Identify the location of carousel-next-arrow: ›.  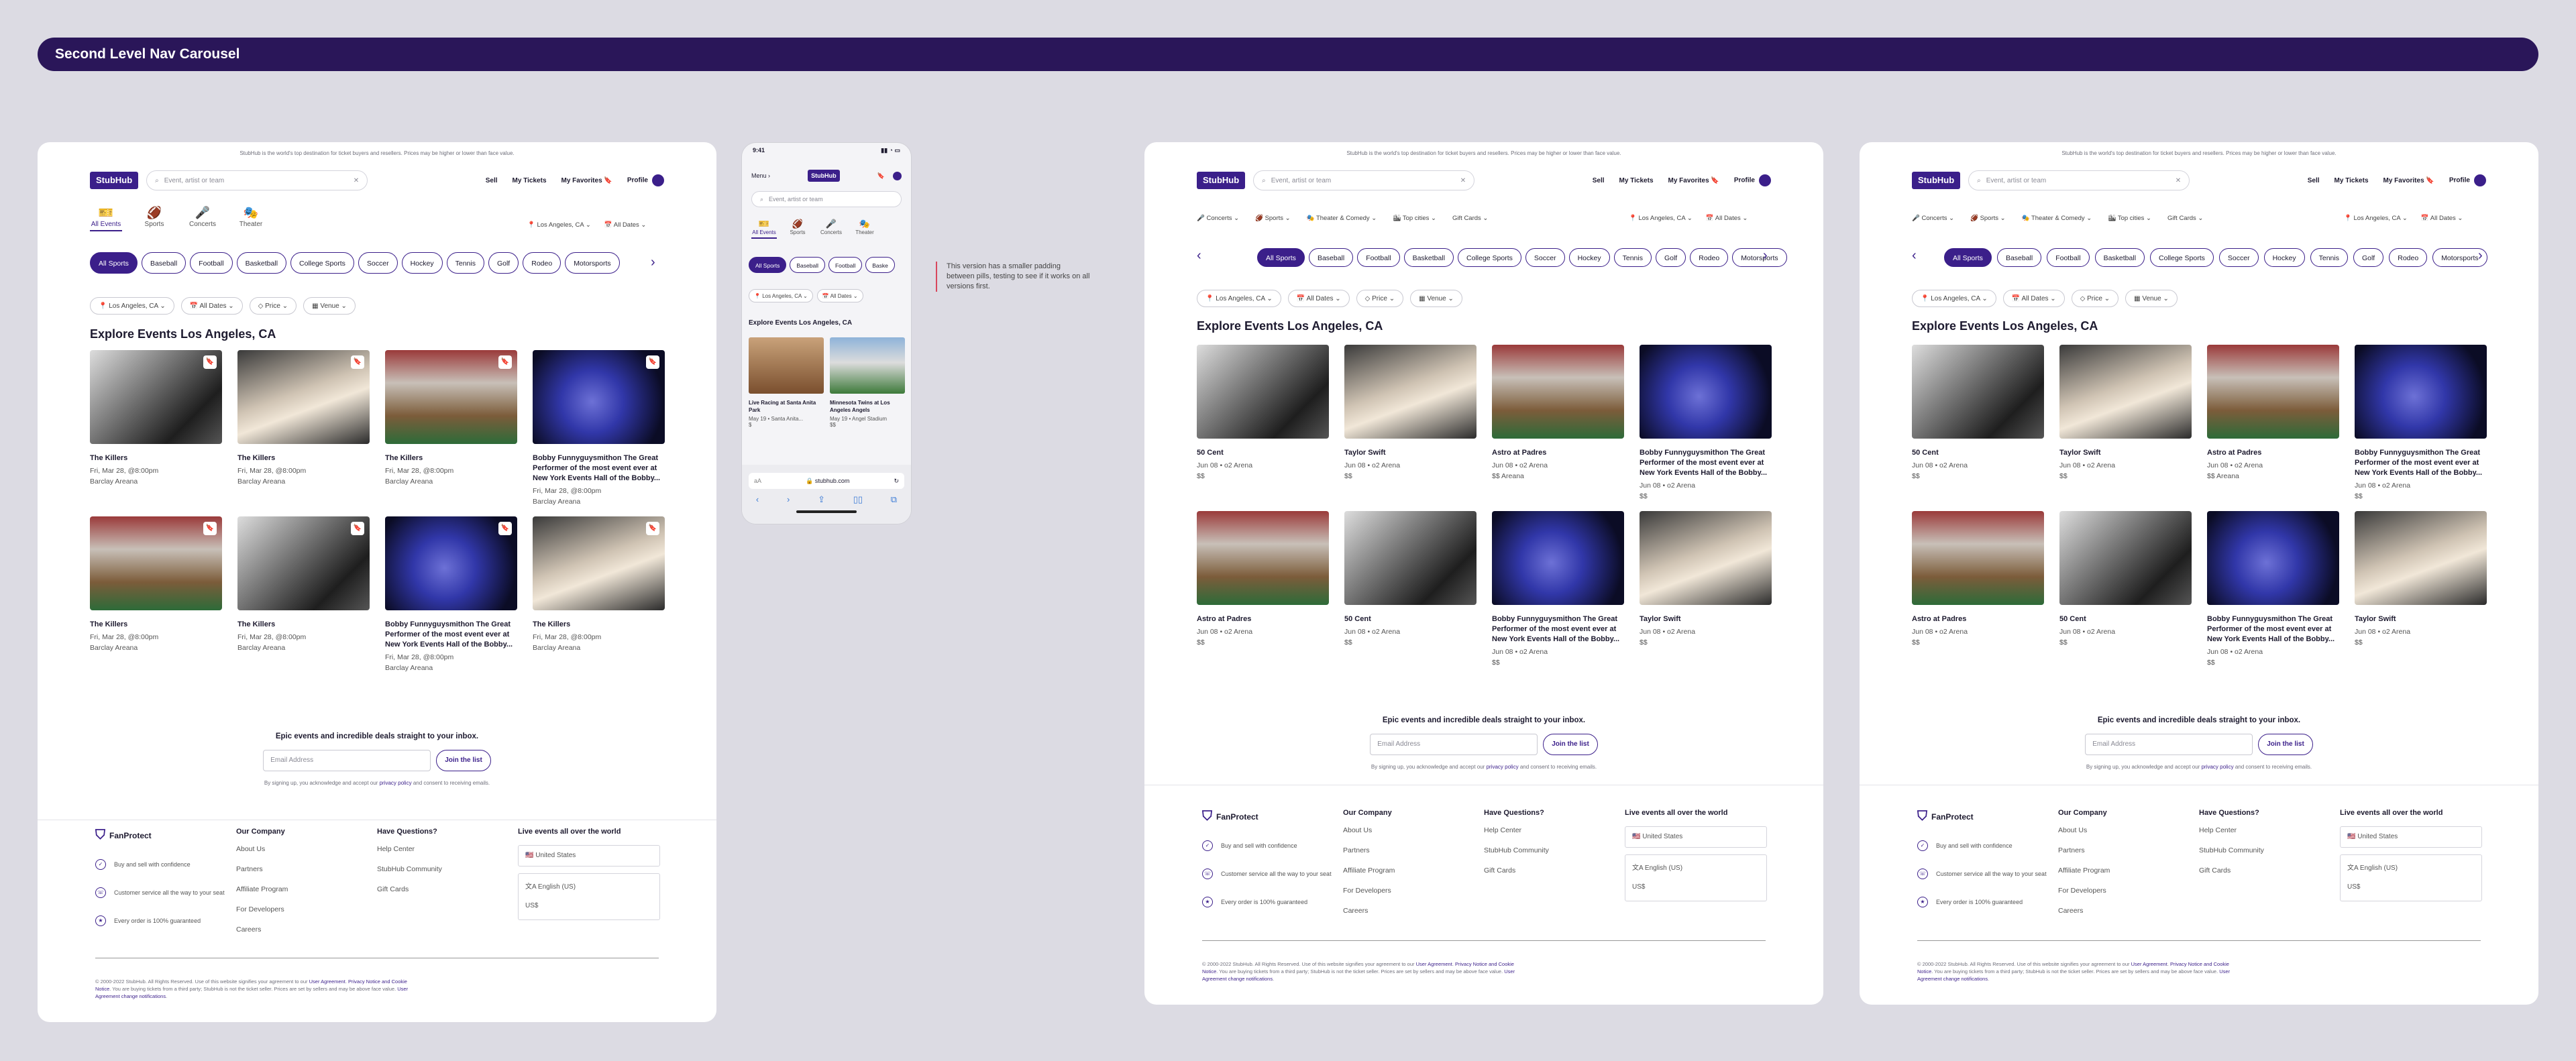
(2480, 256).